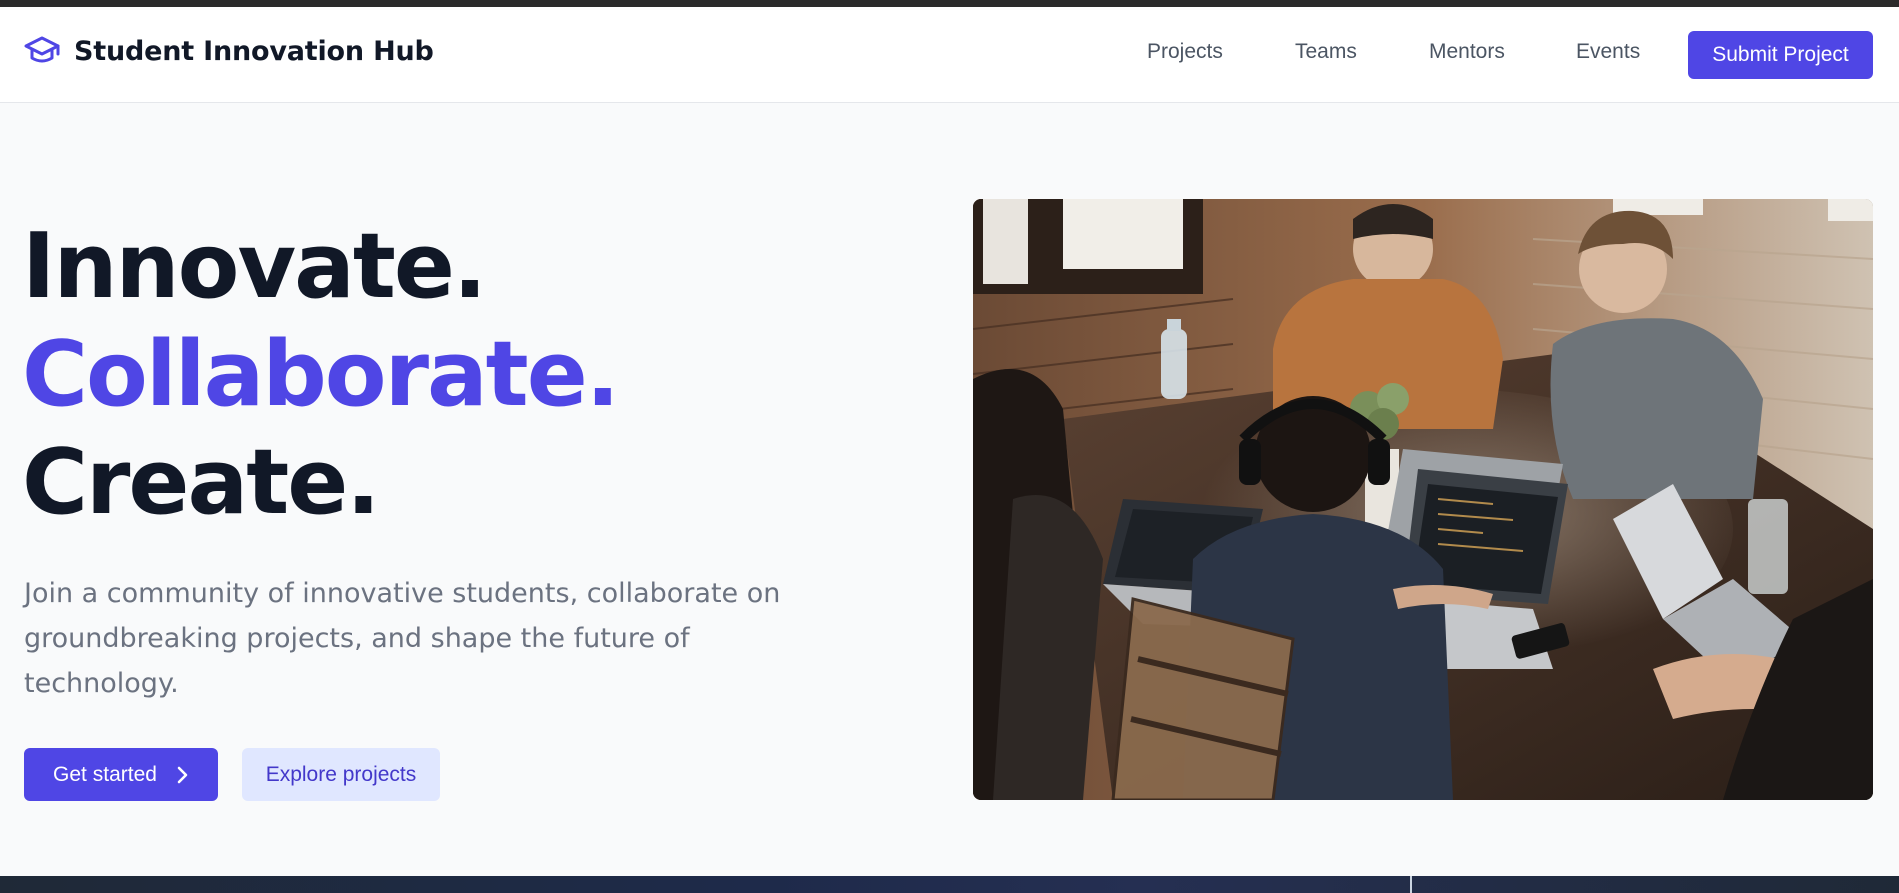  I want to click on submit-project-button: Submit Project, so click(1780, 55).